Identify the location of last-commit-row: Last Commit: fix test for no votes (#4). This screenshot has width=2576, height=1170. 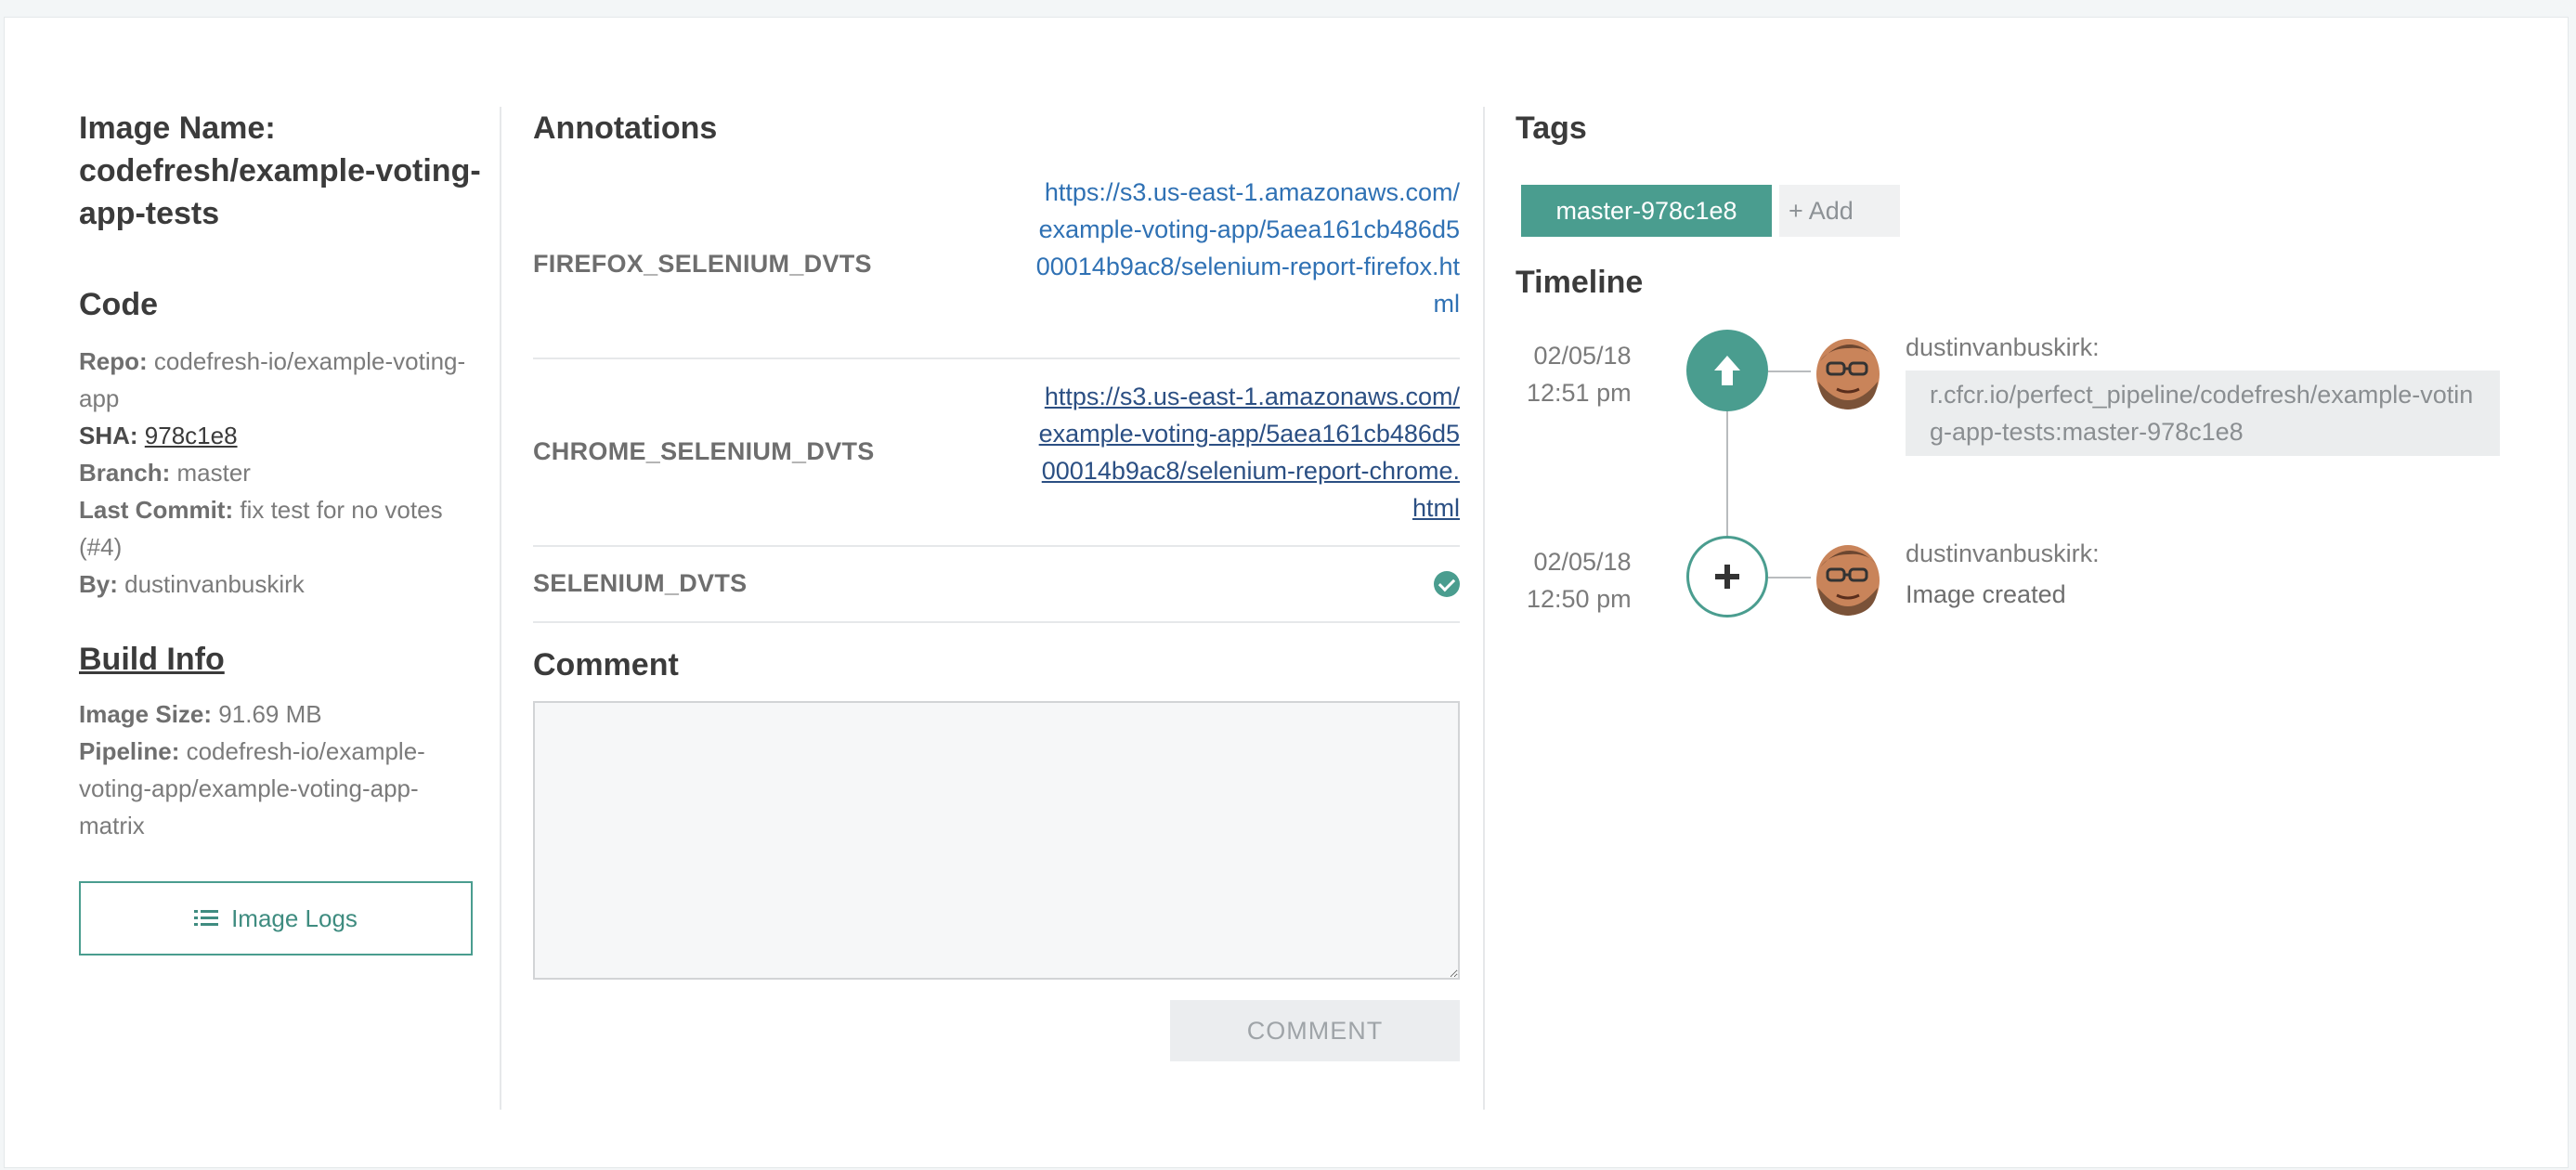
(261, 528).